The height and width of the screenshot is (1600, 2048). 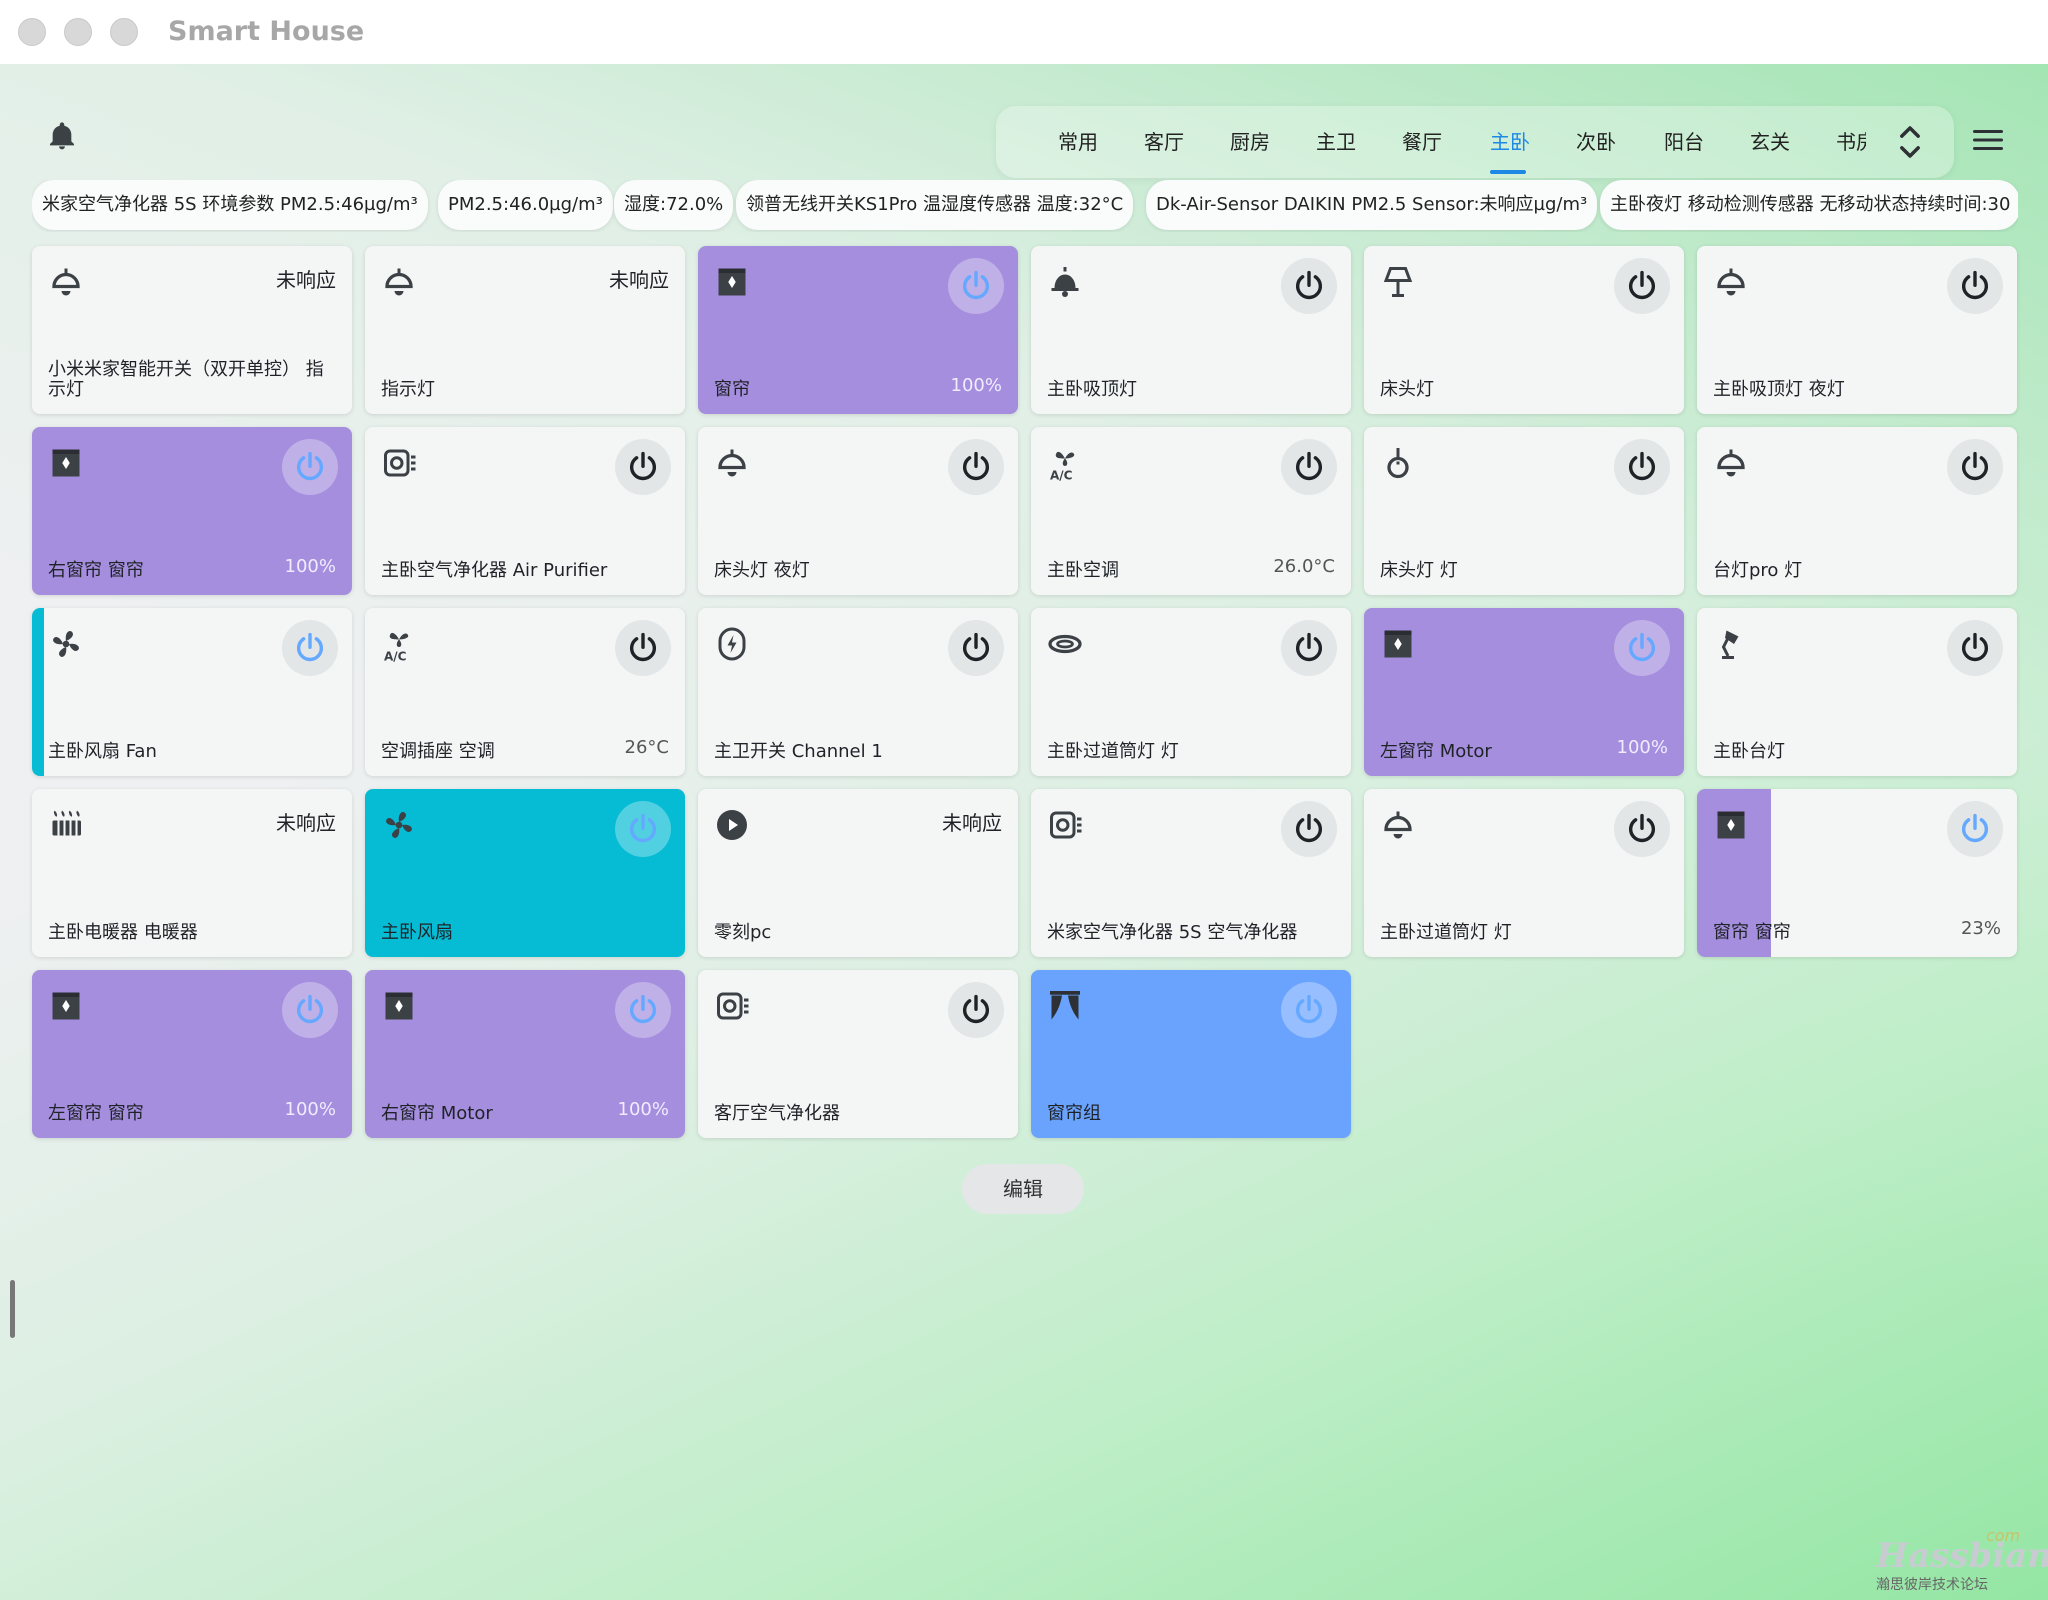 I want to click on device-value: 100%, so click(x=310, y=566).